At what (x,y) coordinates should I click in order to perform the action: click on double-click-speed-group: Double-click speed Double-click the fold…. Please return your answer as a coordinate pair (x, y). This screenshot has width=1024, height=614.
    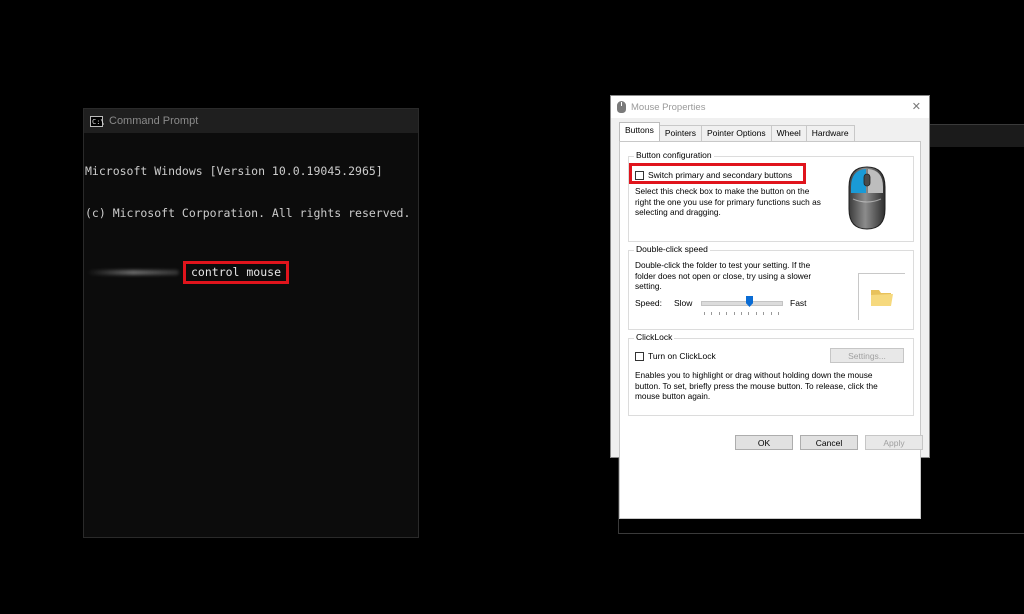
    Looking at the image, I should click on (771, 287).